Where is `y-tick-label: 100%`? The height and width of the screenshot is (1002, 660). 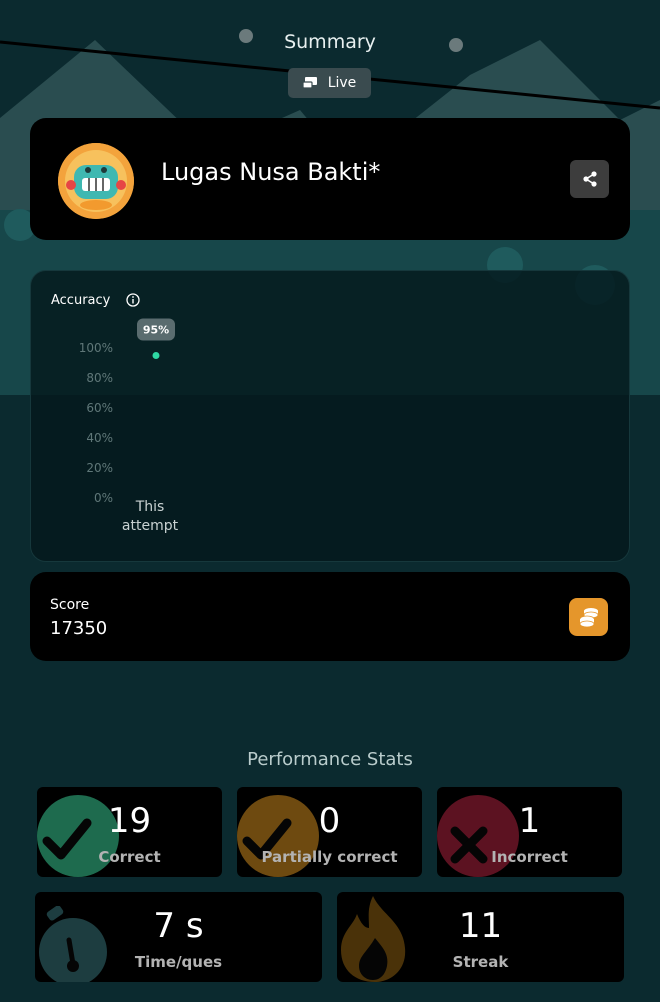
y-tick-label: 100% is located at coordinates (96, 348).